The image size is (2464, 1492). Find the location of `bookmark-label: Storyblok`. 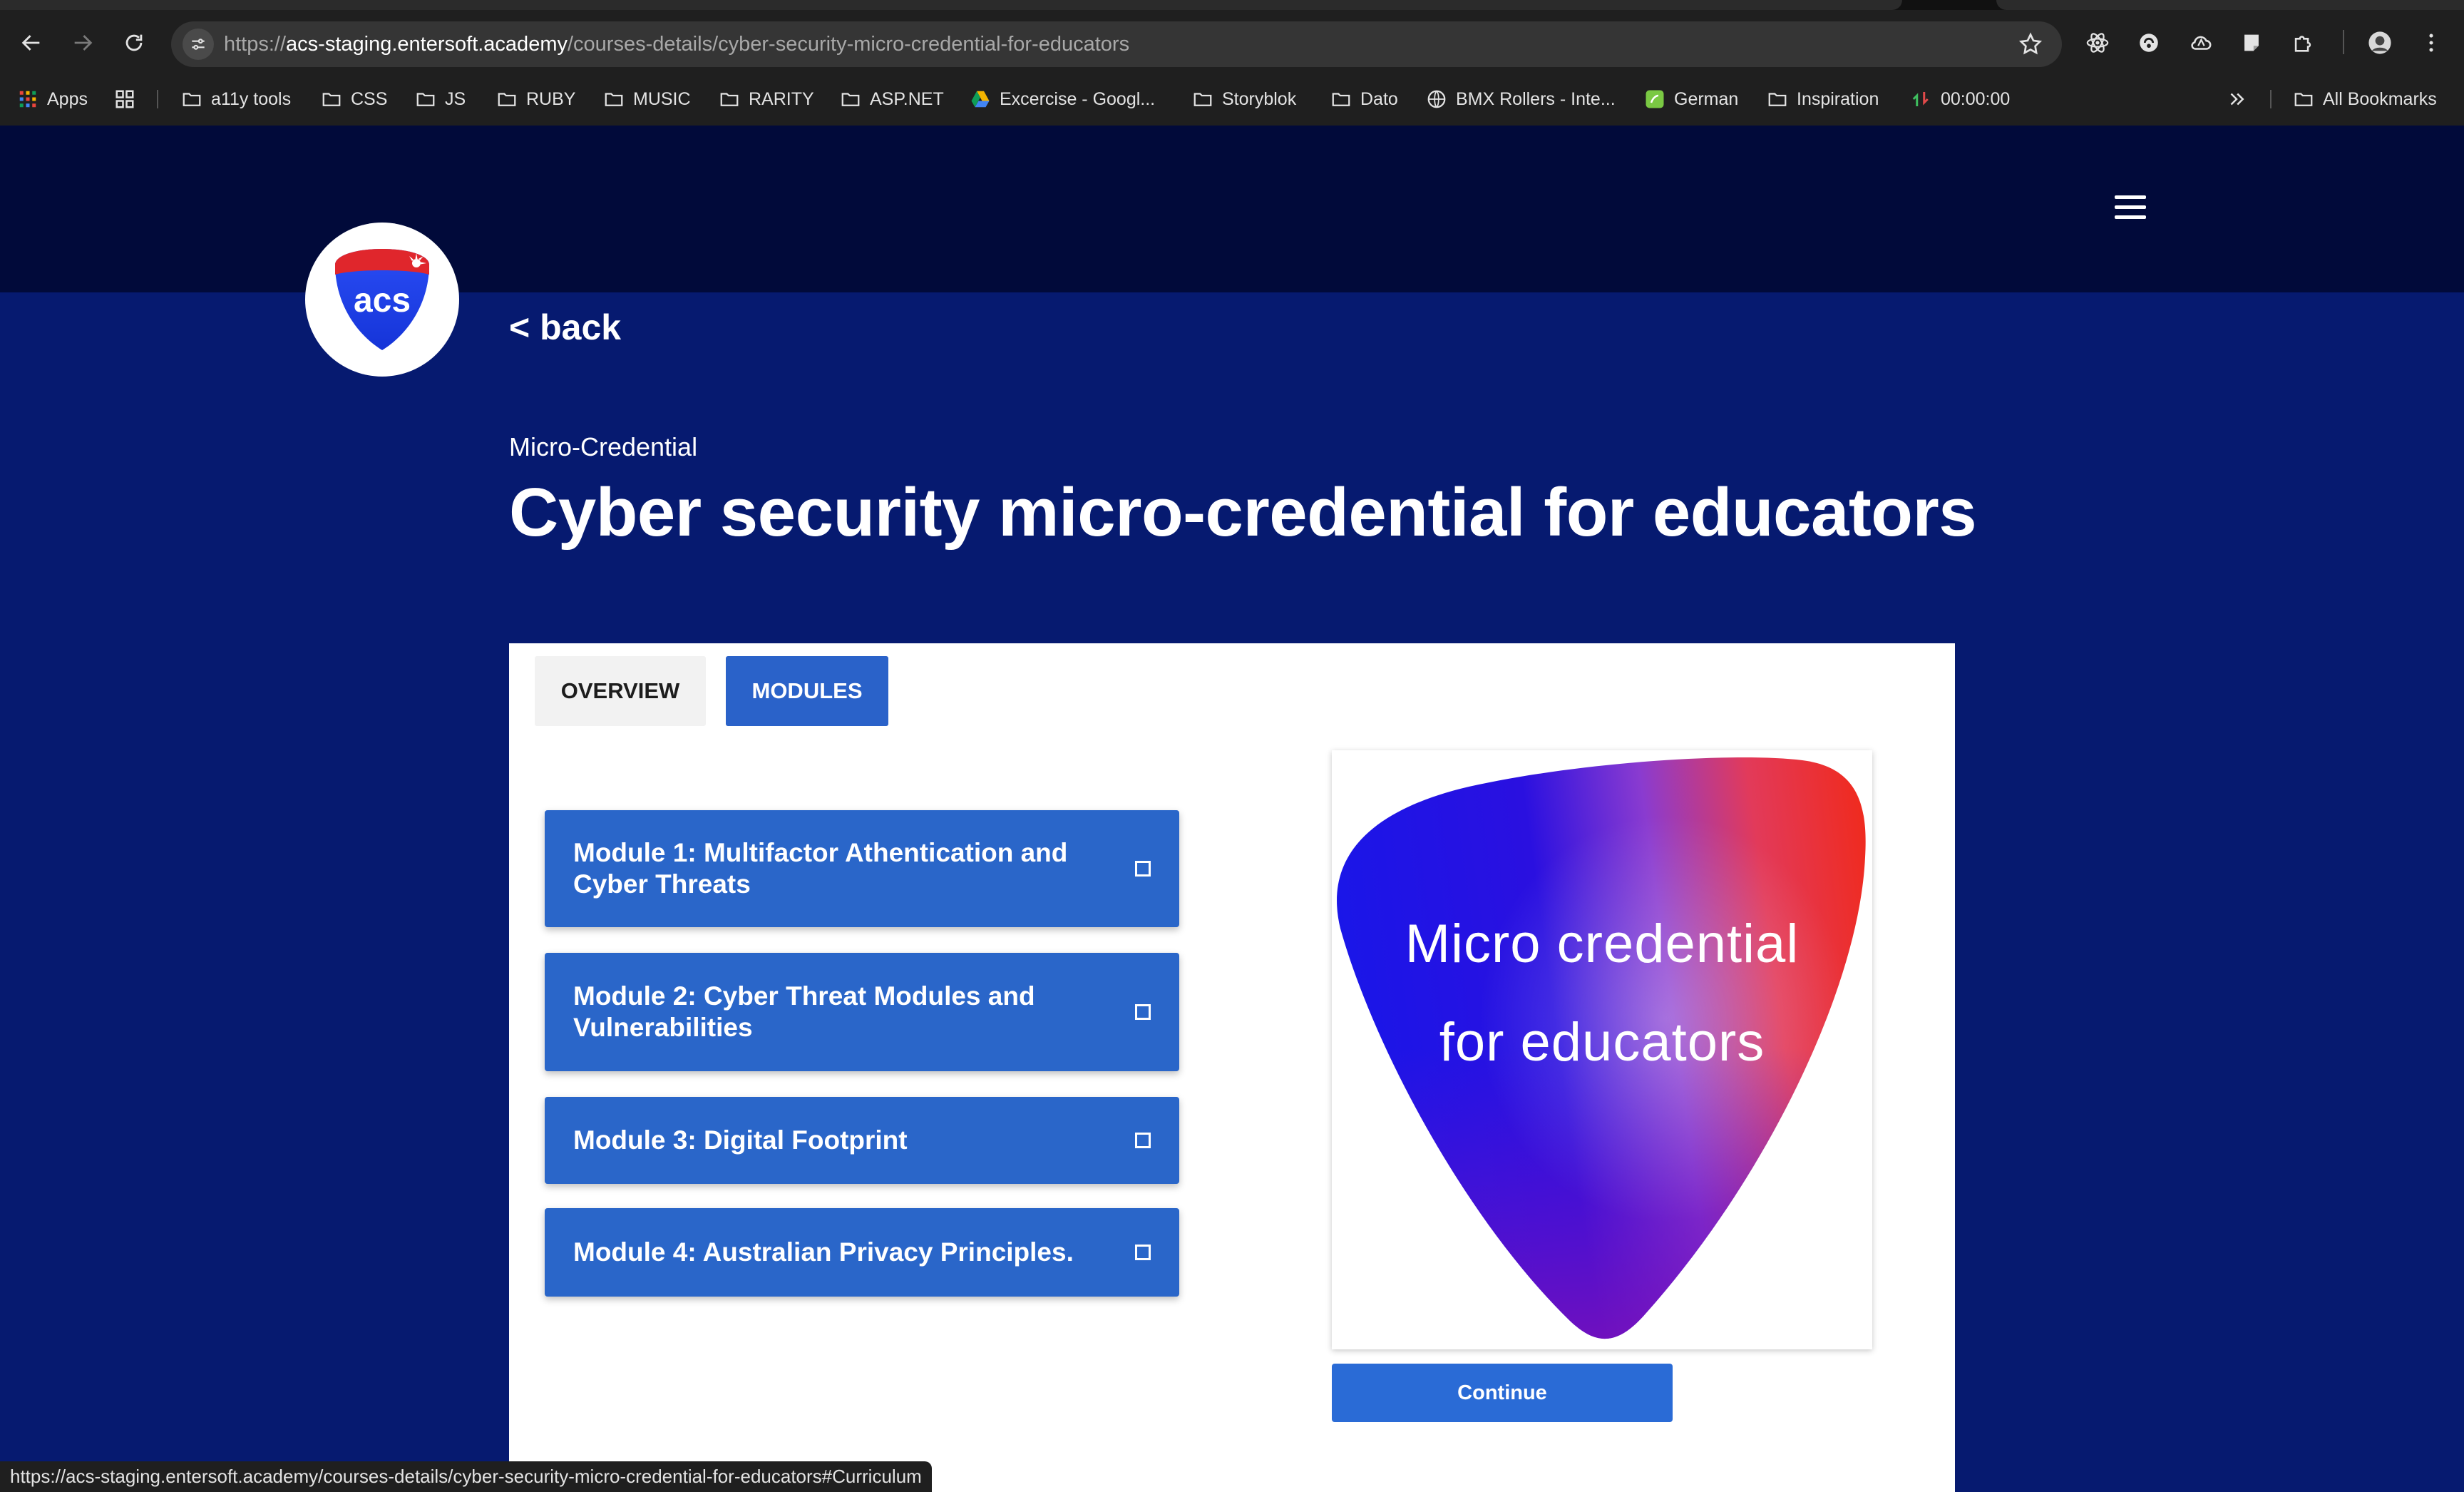

bookmark-label: Storyblok is located at coordinates (1259, 98).